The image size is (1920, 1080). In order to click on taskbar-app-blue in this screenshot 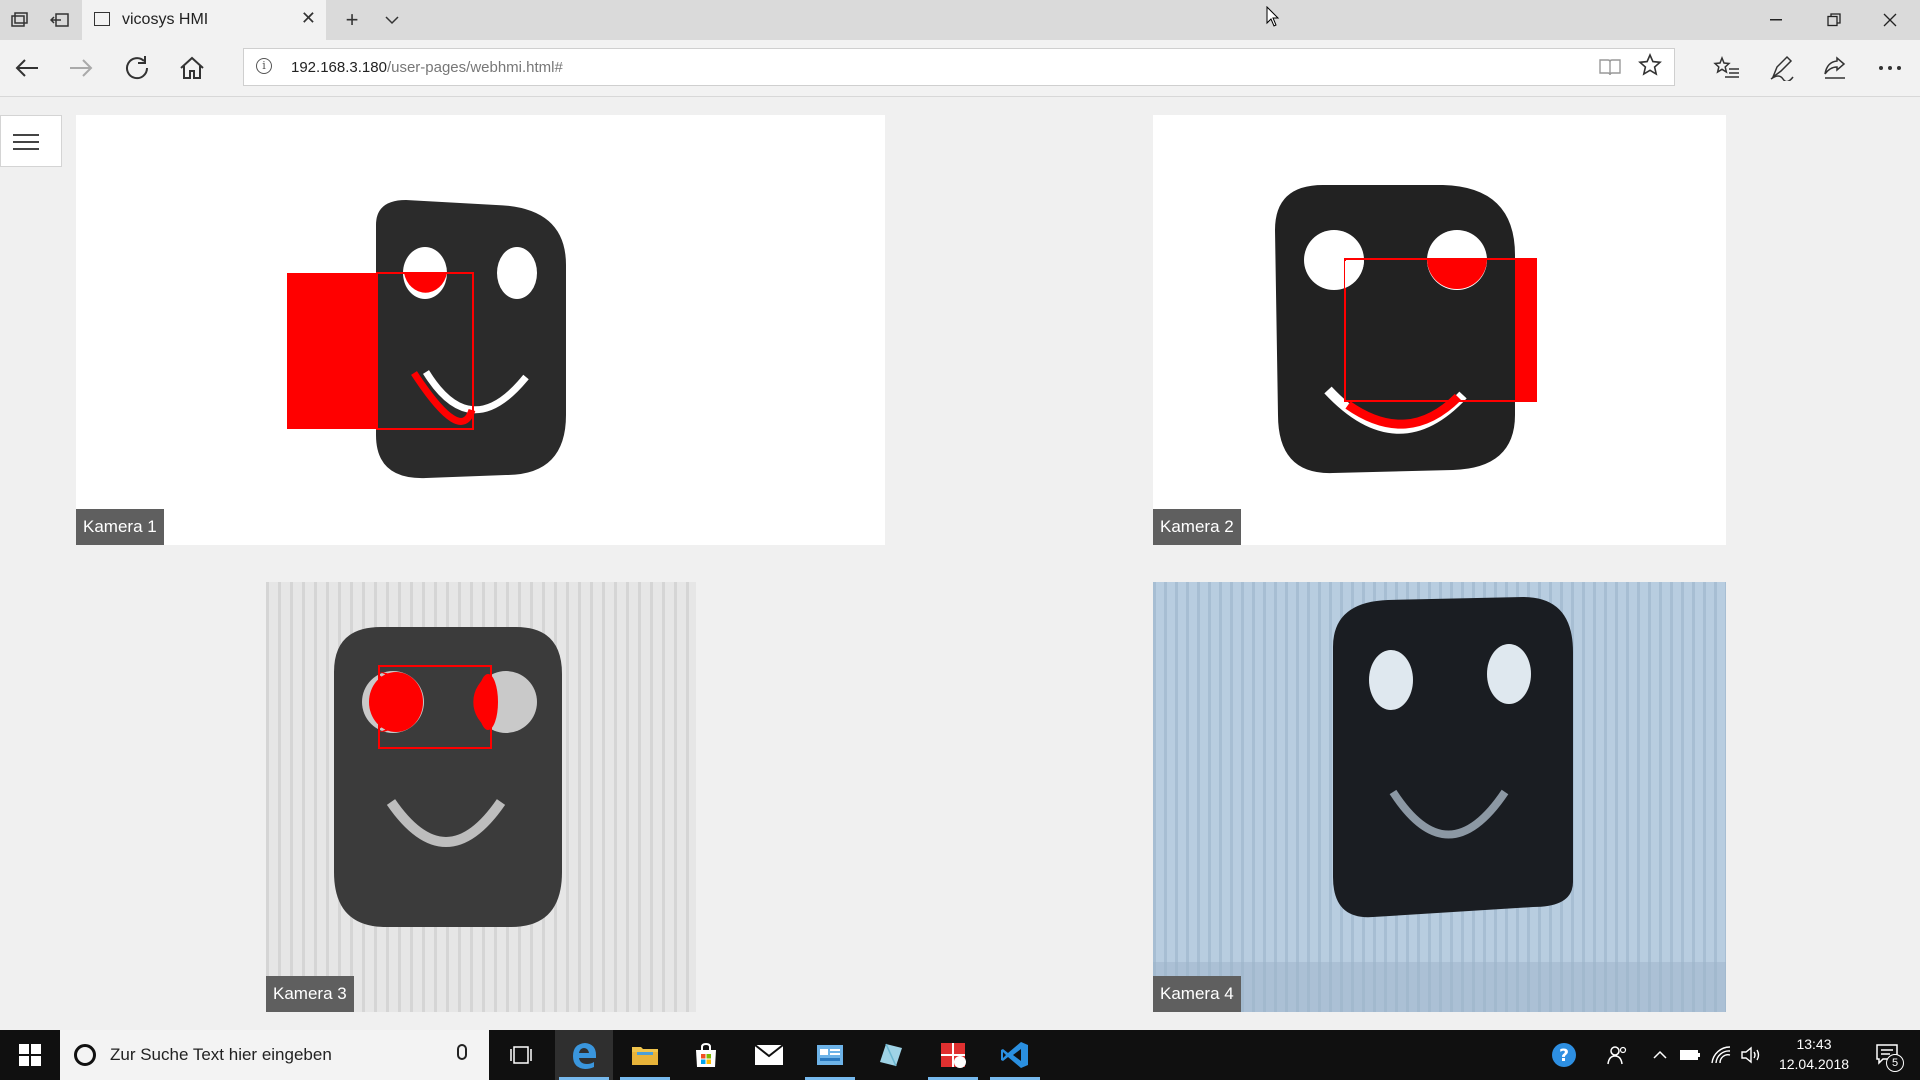, I will do `click(830, 1055)`.